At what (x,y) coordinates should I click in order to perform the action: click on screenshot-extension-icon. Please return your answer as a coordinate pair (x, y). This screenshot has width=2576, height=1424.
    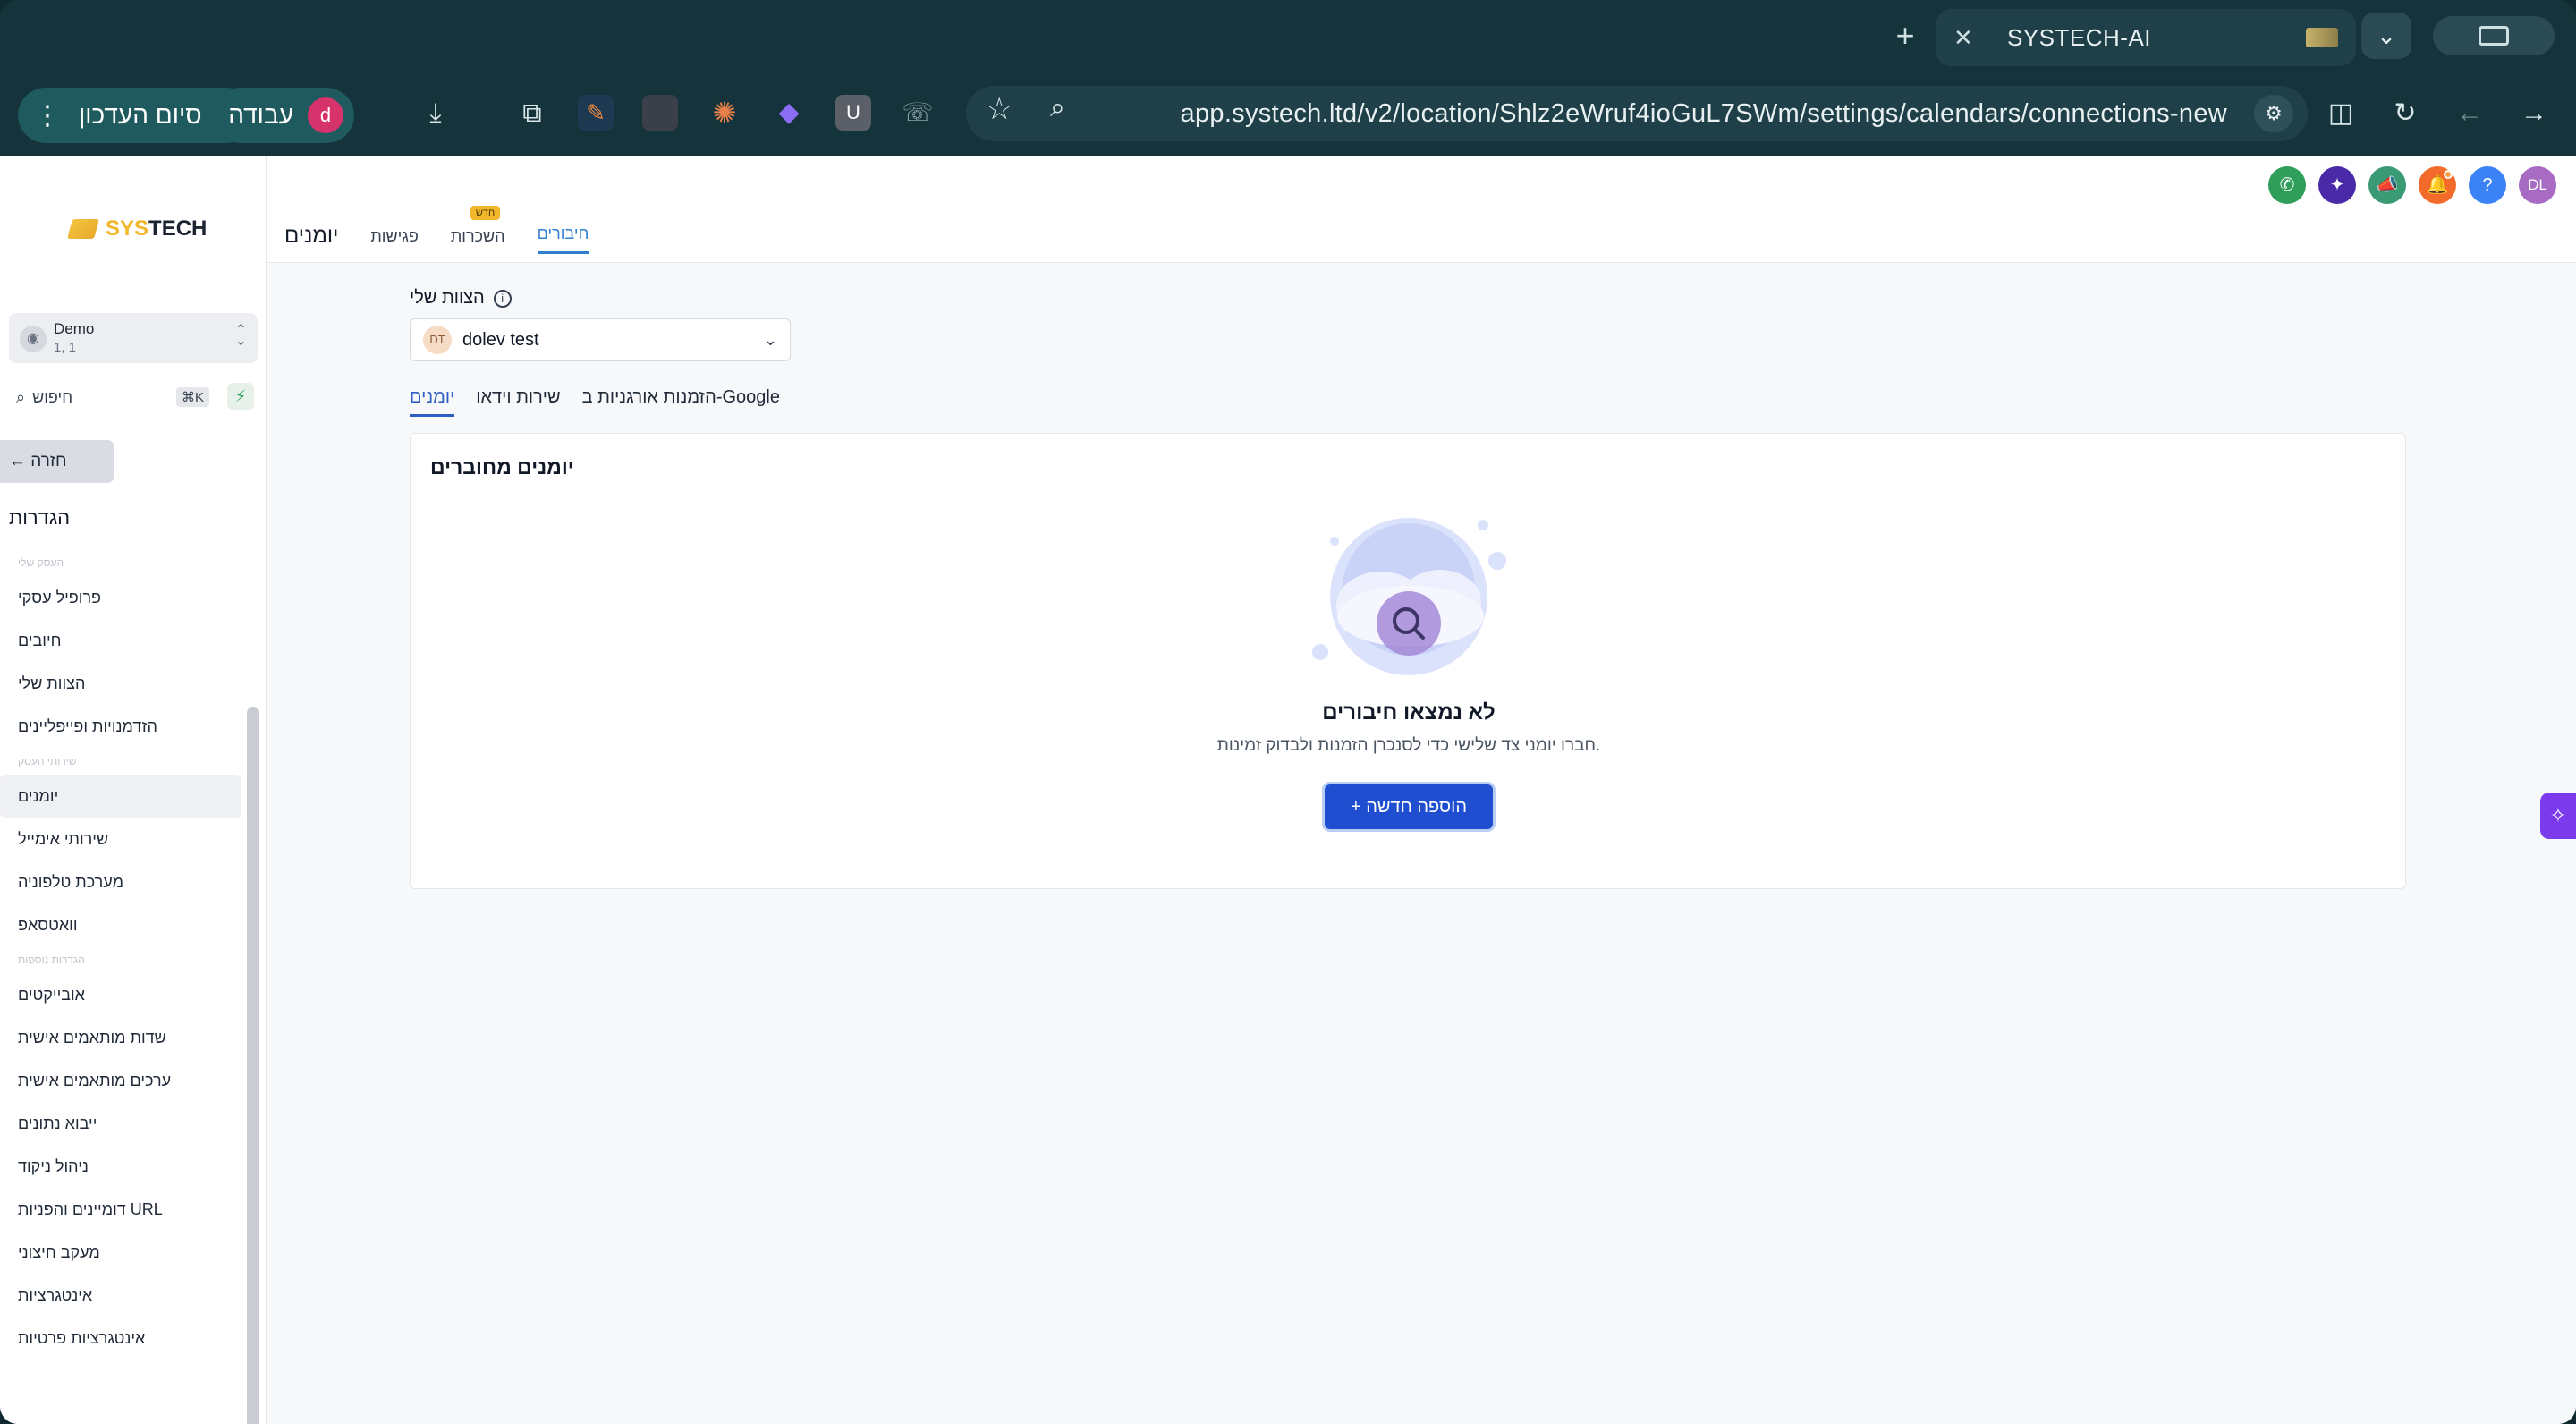
    Looking at the image, I should click on (660, 113).